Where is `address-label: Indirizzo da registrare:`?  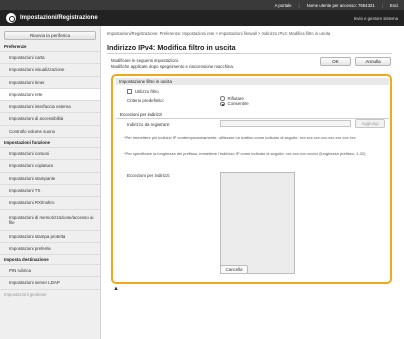
address-label: Indirizzo da registrare: is located at coordinates (149, 124).